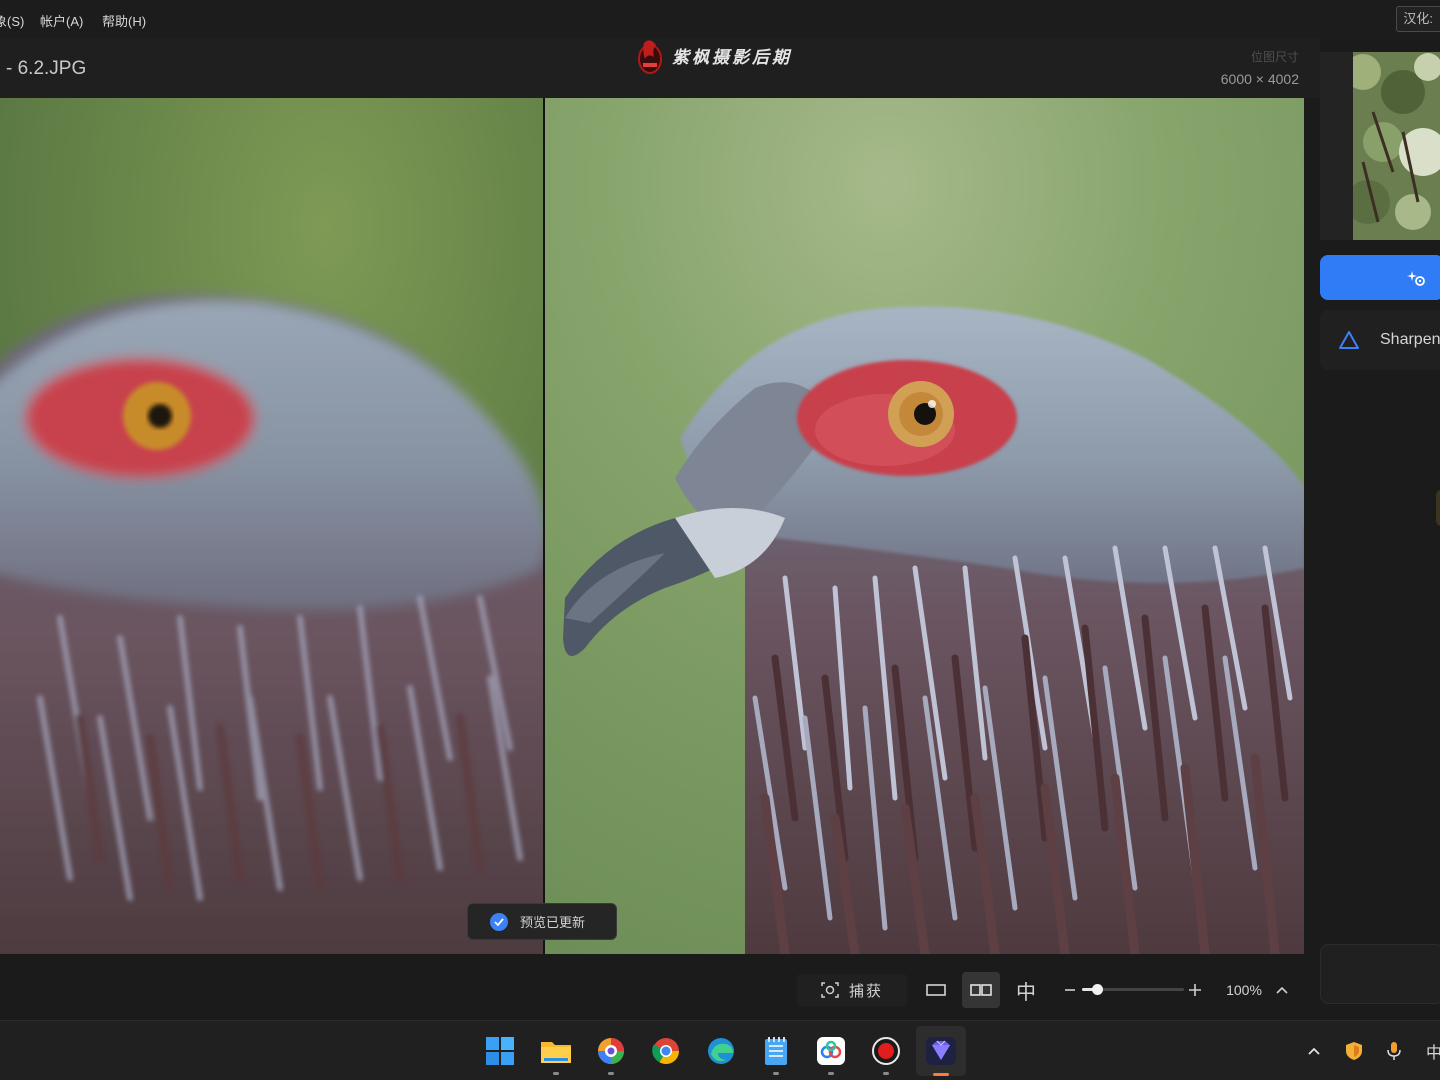 The image size is (1440, 1080). What do you see at coordinates (650, 57) in the screenshot?
I see `watermark-logo` at bounding box center [650, 57].